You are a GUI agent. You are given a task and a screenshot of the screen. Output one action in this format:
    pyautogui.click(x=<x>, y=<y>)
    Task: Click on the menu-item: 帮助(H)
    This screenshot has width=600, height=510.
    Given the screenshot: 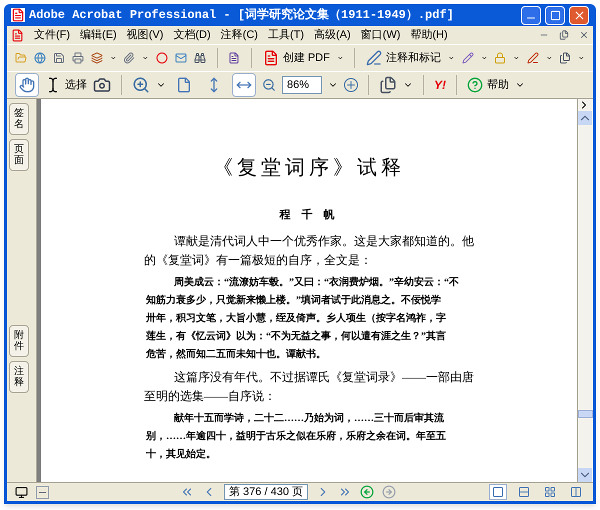 What is the action you would take?
    pyautogui.click(x=429, y=35)
    